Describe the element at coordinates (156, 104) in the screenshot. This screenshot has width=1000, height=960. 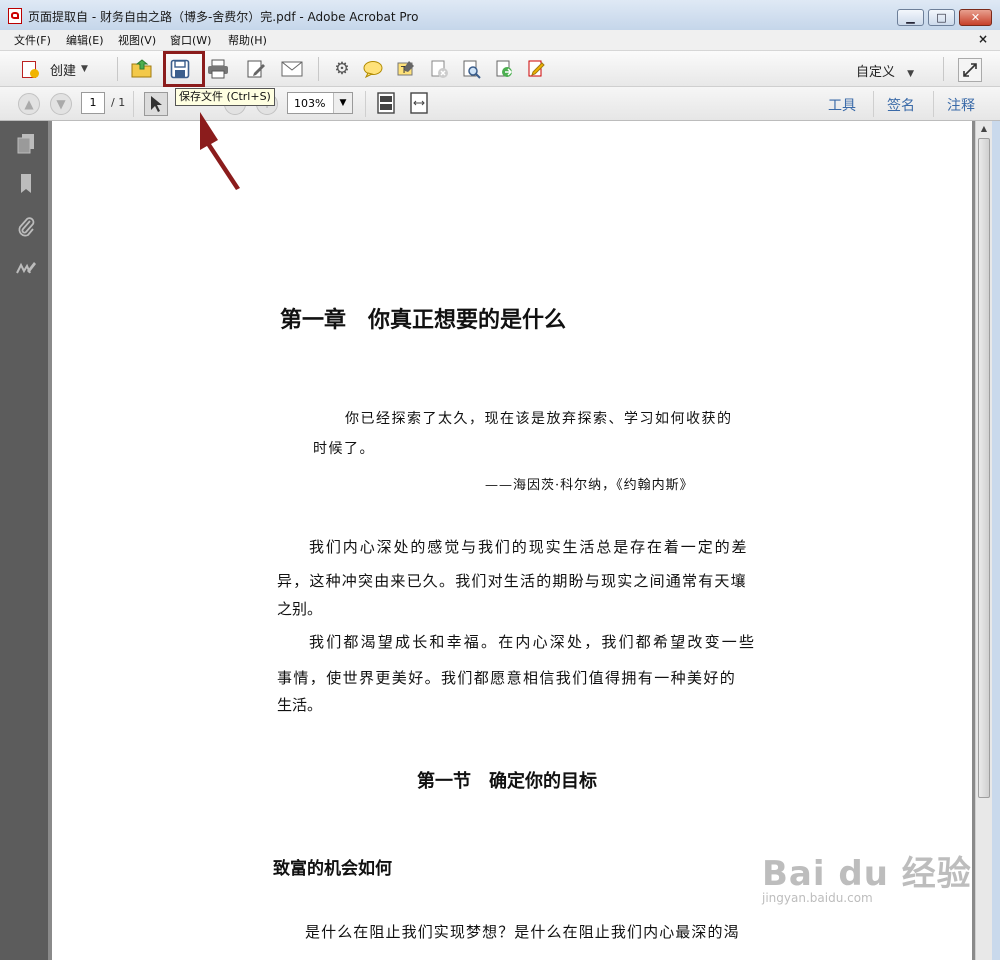
I see `select-cursor-icon` at that location.